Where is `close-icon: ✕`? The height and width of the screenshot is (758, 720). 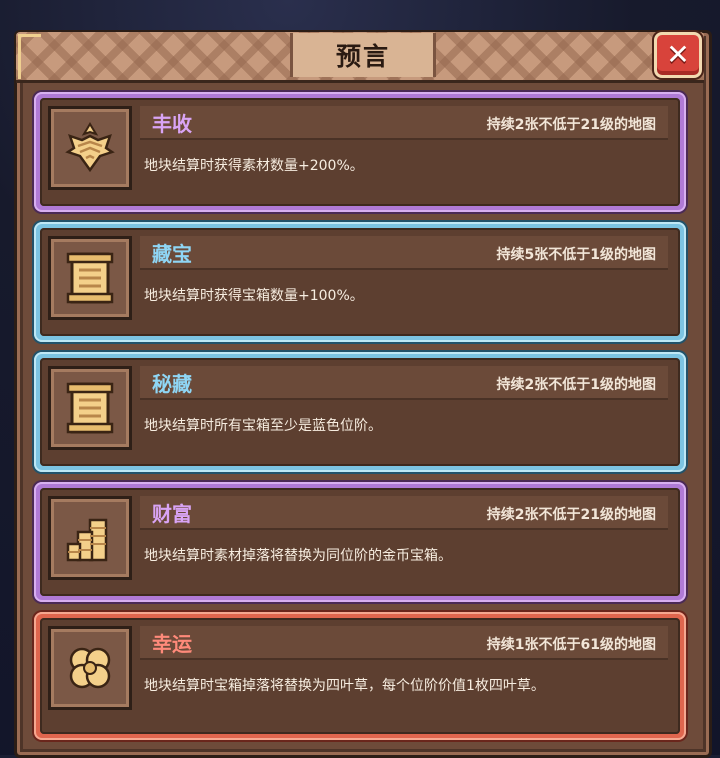
close-icon: ✕ is located at coordinates (677, 55).